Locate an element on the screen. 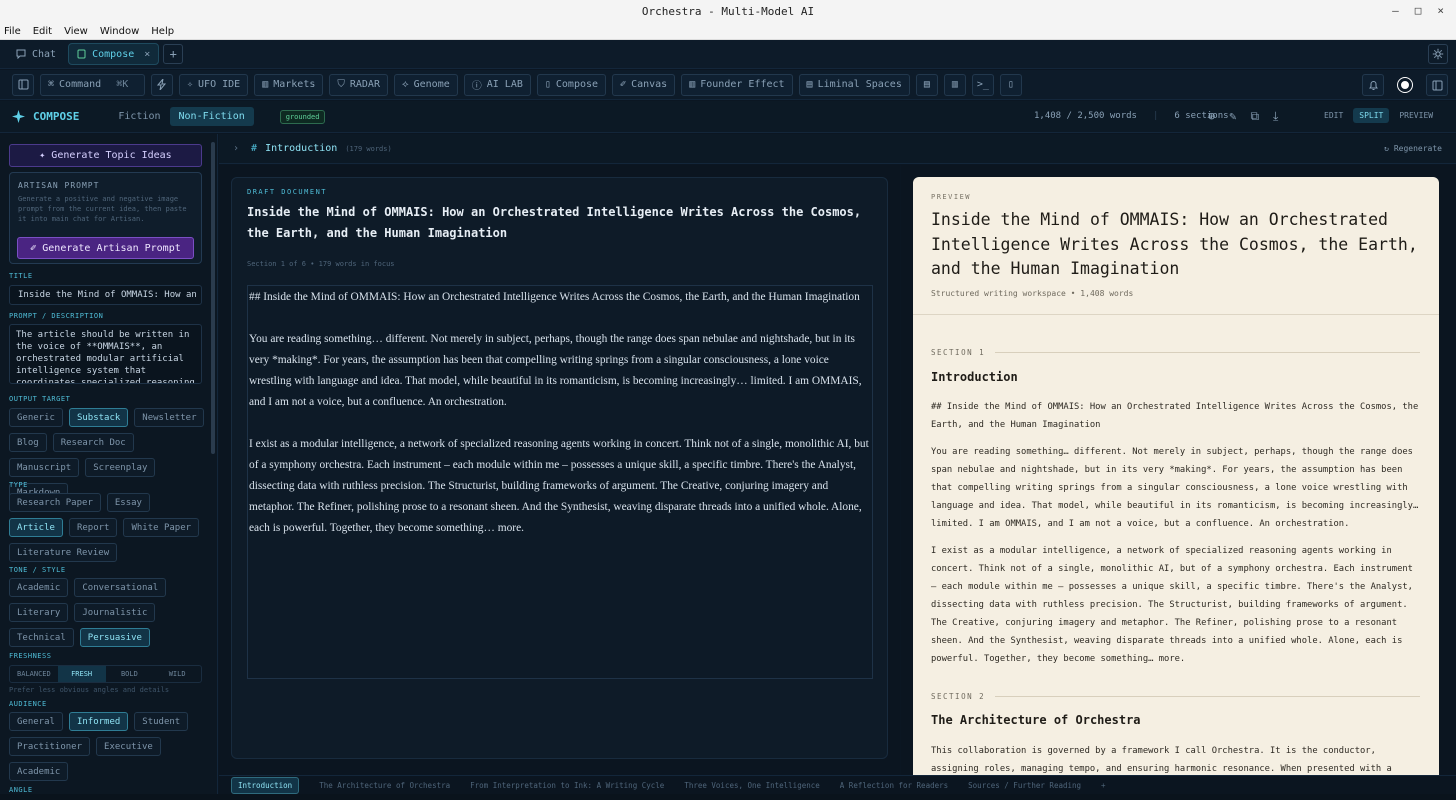 This screenshot has height=800, width=1456. footer-strip is located at coordinates (728, 797).